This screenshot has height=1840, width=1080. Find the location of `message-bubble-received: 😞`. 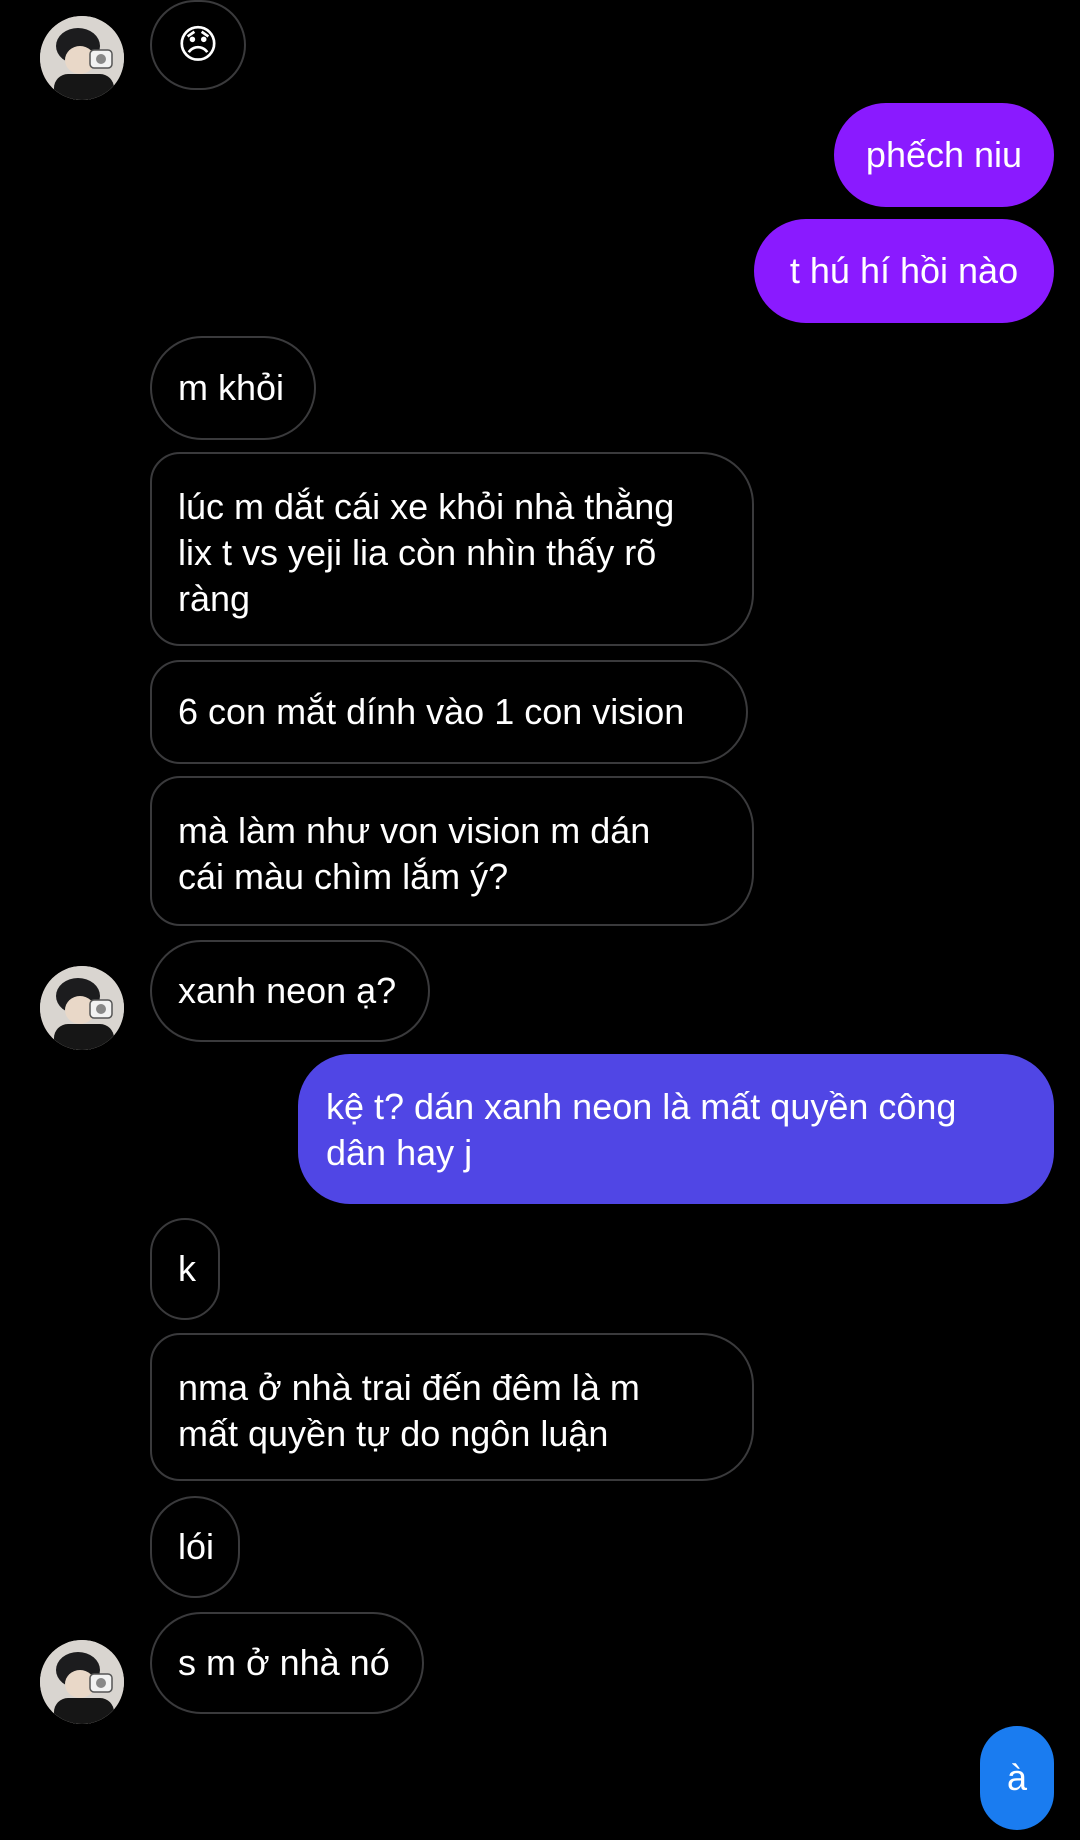

message-bubble-received: 😞 is located at coordinates (198, 45).